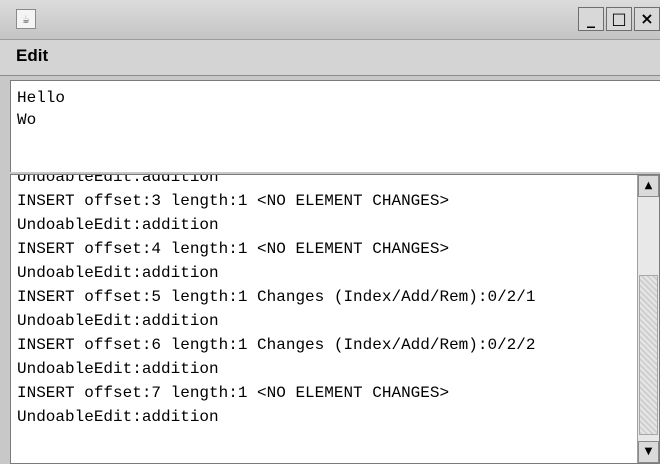 This screenshot has width=660, height=464. What do you see at coordinates (648, 355) in the screenshot?
I see `scroll-thumb` at bounding box center [648, 355].